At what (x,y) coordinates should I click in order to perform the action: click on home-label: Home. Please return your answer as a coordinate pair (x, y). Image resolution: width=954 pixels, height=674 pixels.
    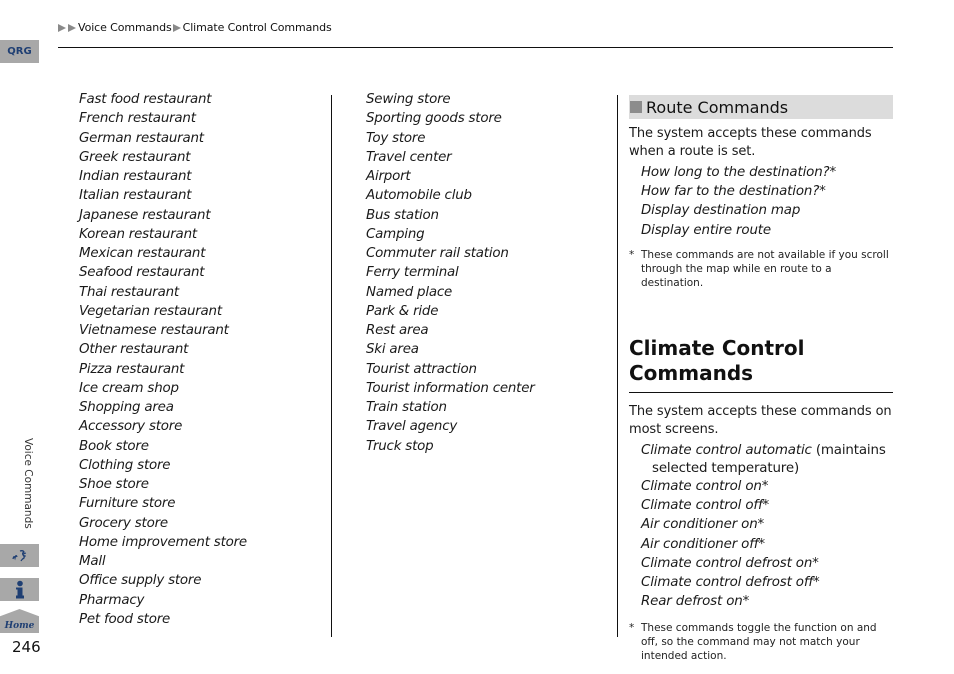
    Looking at the image, I should click on (19, 626).